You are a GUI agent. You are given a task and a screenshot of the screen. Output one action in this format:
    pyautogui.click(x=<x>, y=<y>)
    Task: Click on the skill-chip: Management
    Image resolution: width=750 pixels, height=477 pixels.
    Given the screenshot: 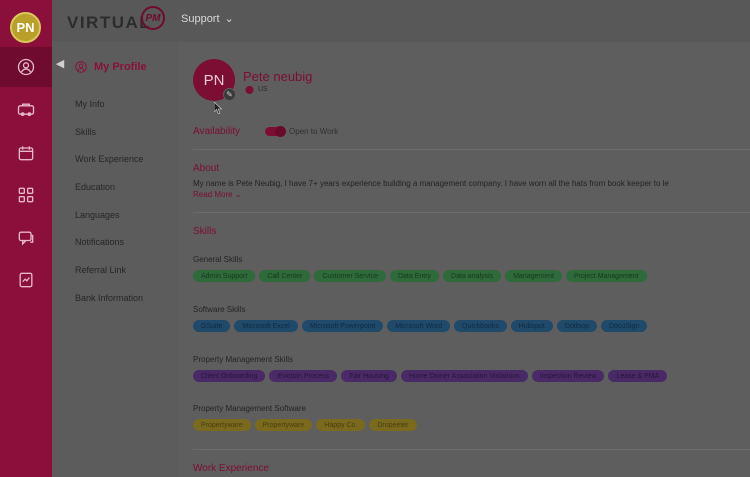 What is the action you would take?
    pyautogui.click(x=533, y=276)
    